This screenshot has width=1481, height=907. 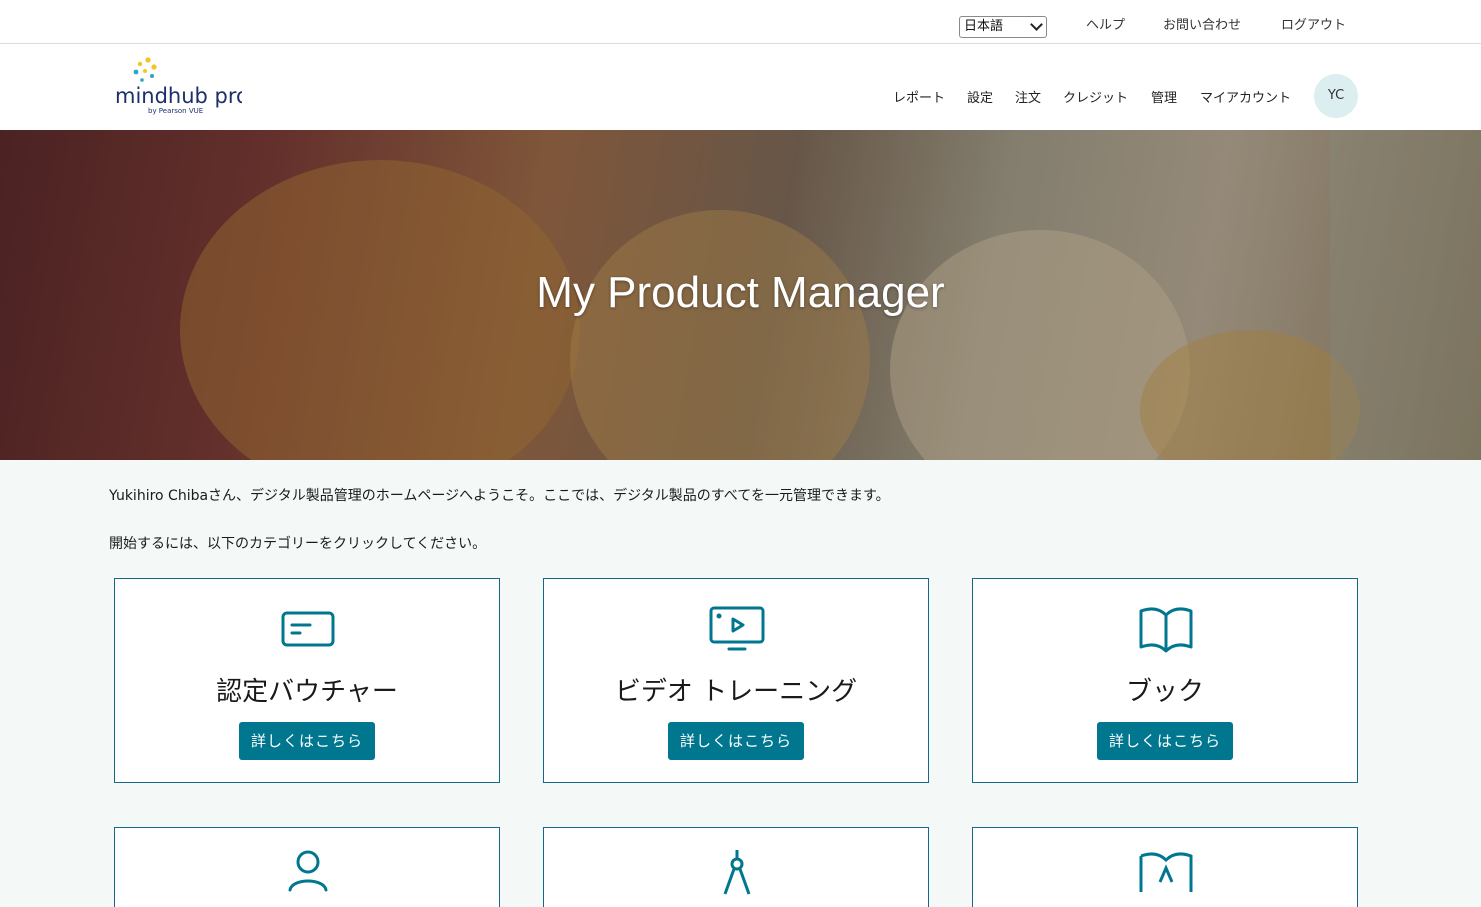 What do you see at coordinates (1164, 96) in the screenshot?
I see `nav-item-admin: 管理` at bounding box center [1164, 96].